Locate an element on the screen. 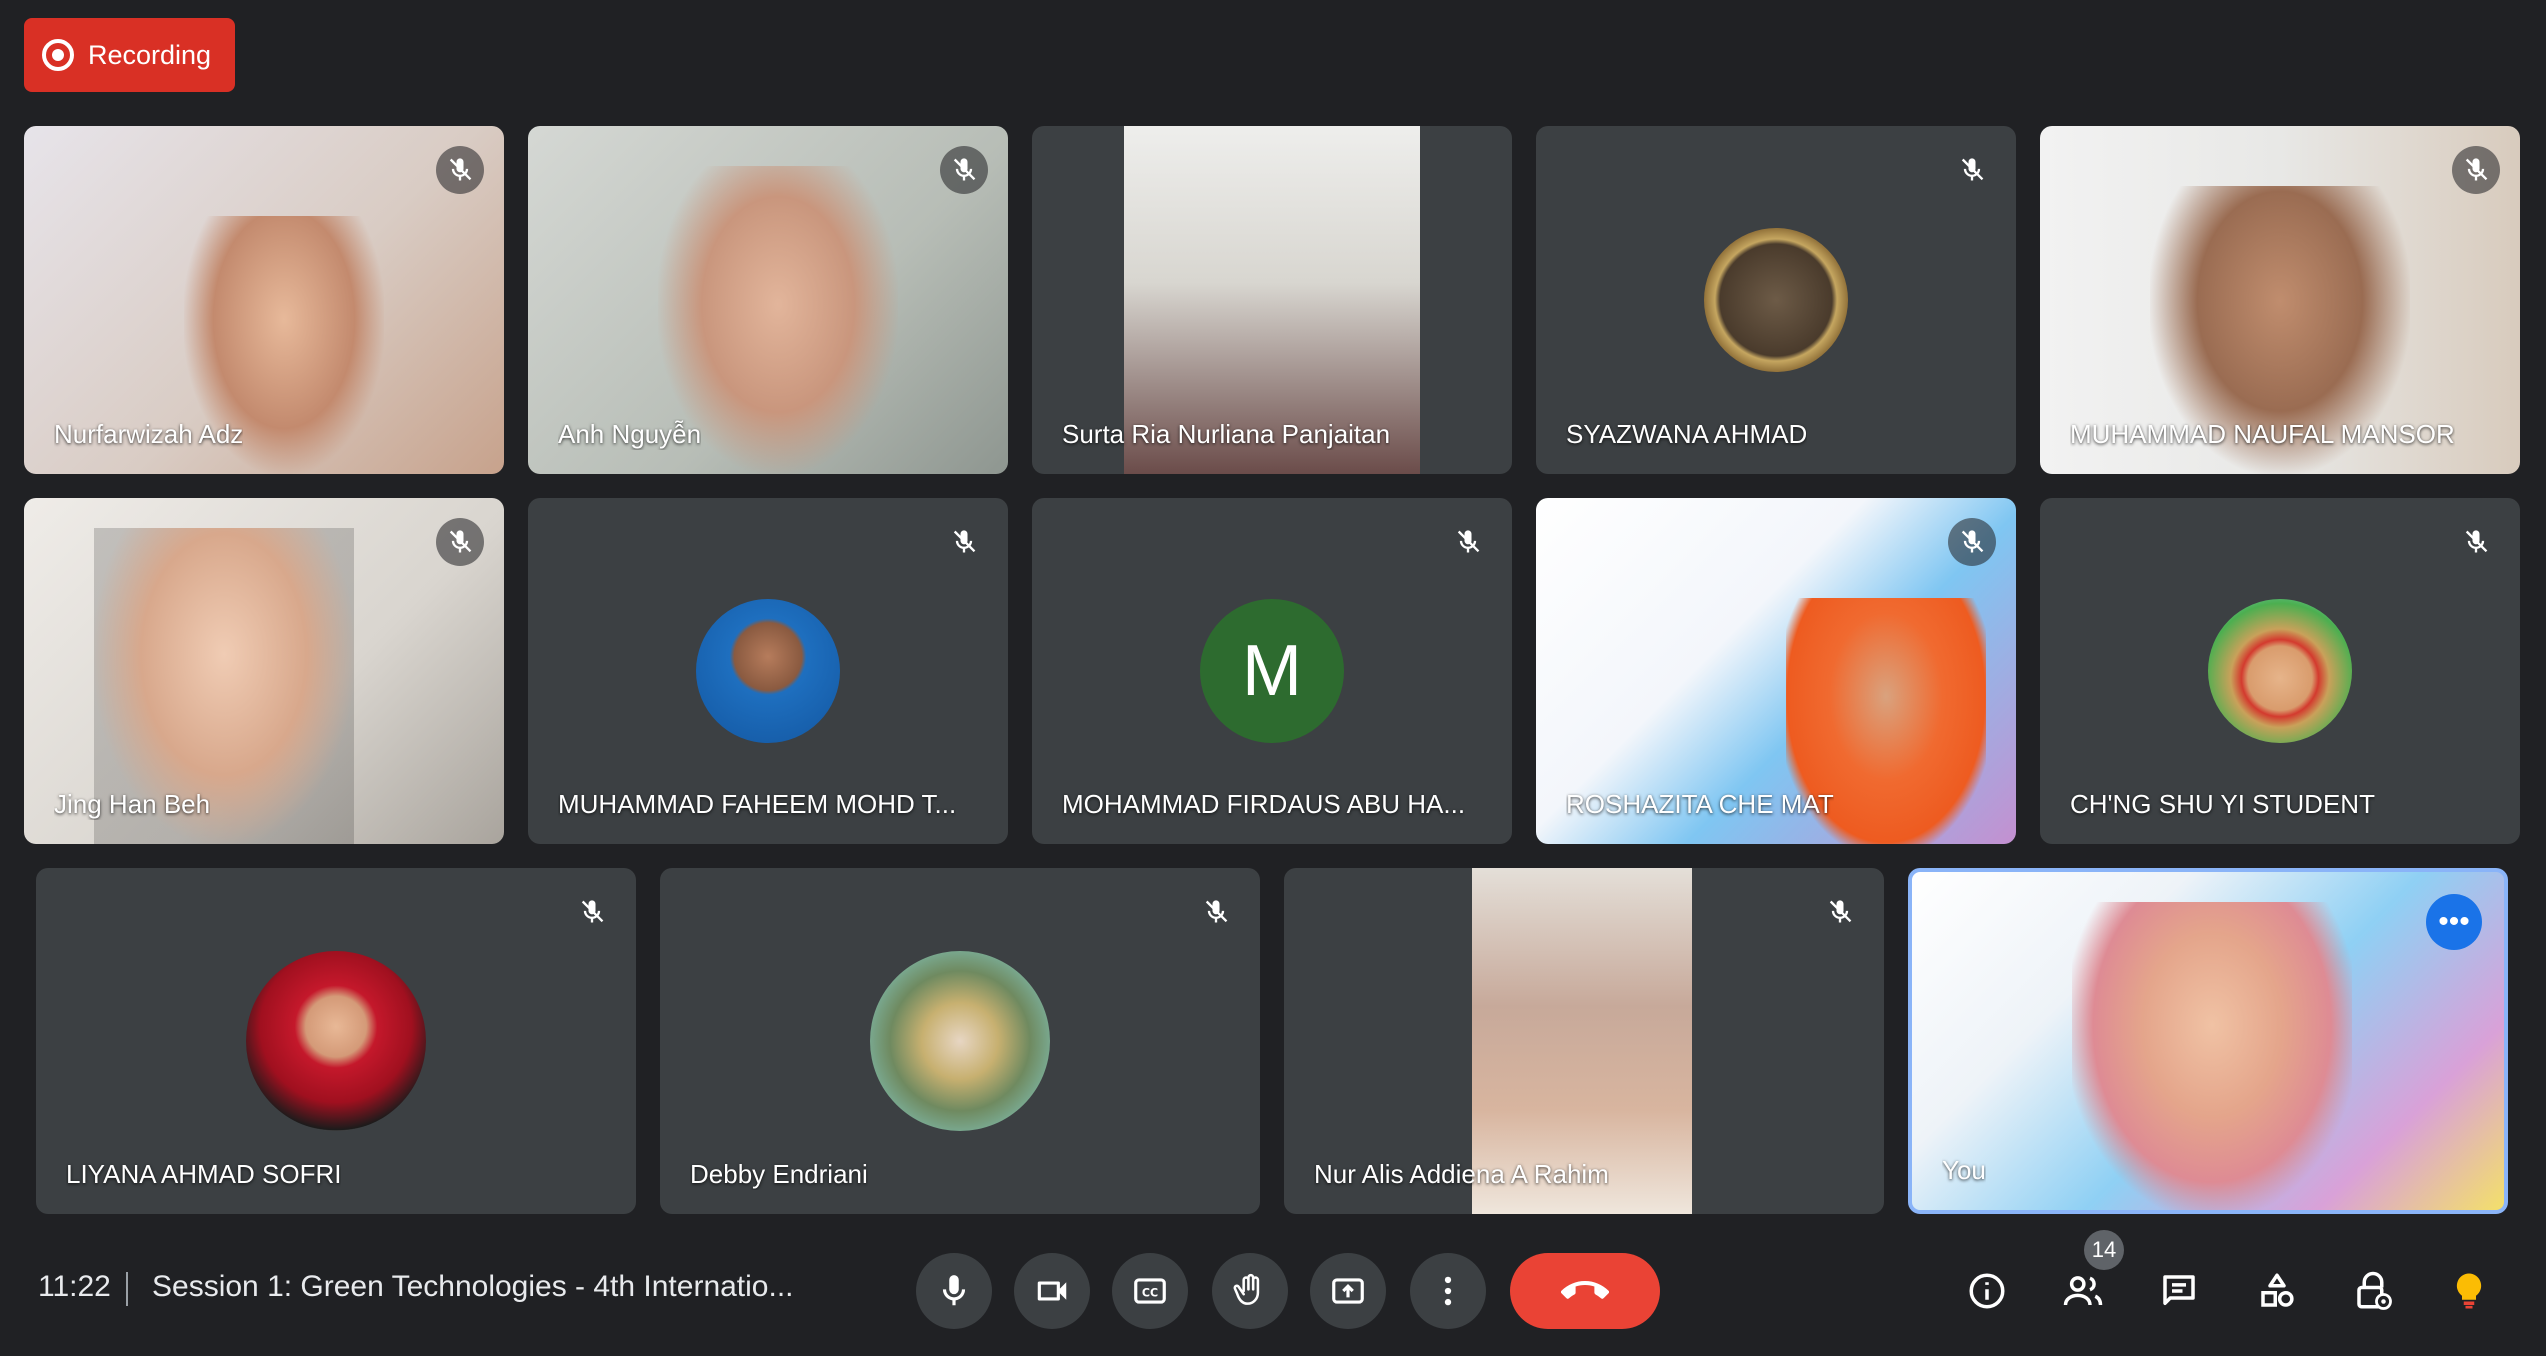 The width and height of the screenshot is (2546, 1356). participant-name: You is located at coordinates (1964, 1170).